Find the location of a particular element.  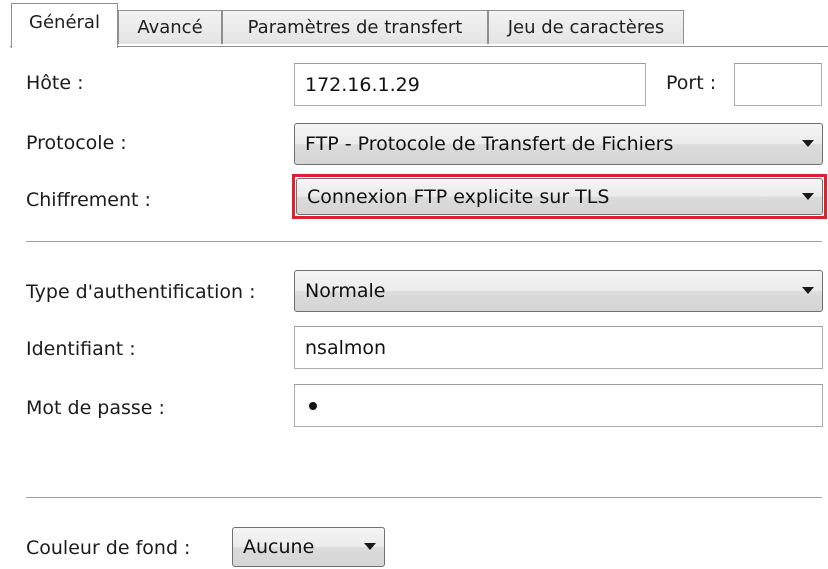

auth-type-select: Normale is located at coordinates (558, 291).